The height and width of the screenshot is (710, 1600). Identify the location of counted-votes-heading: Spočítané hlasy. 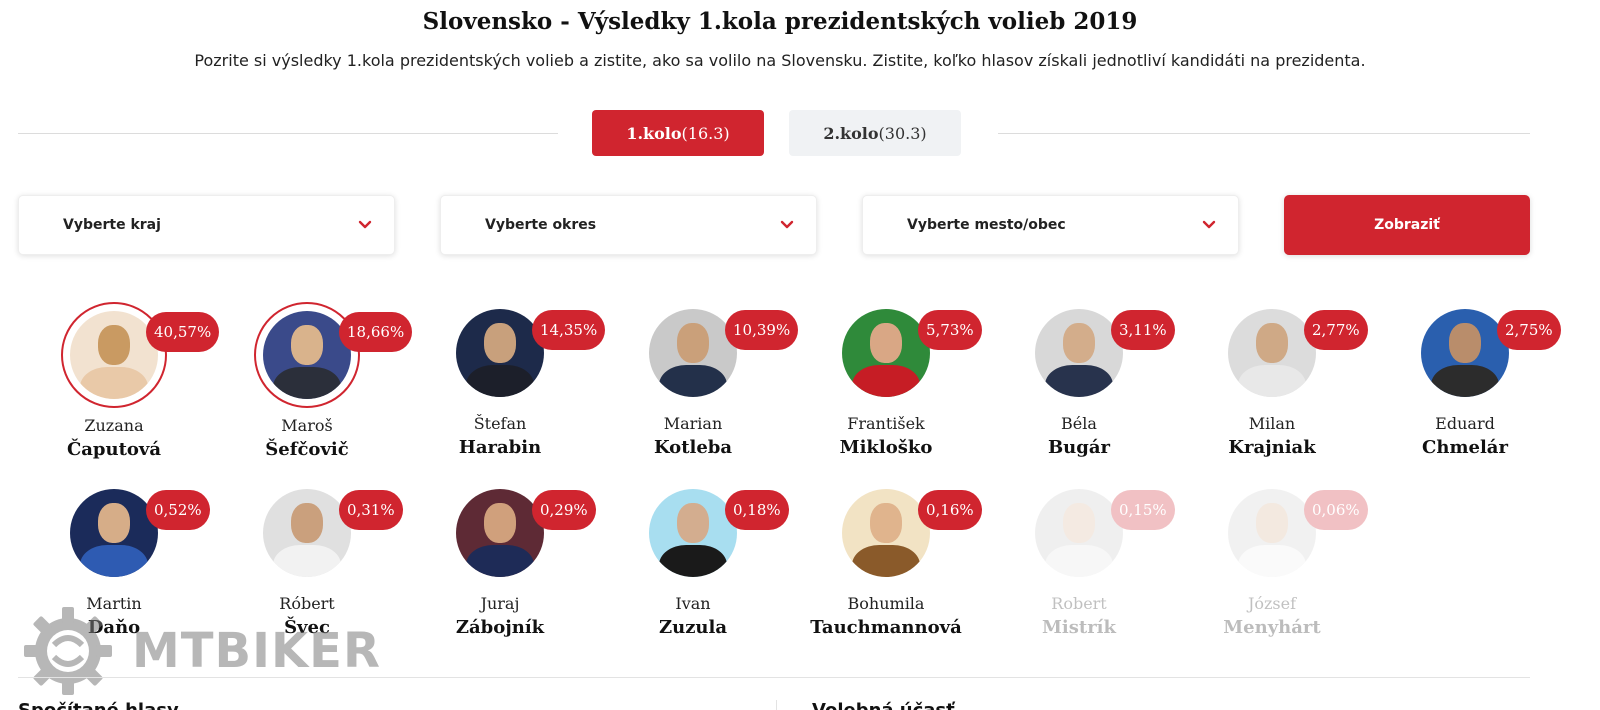
(98, 705).